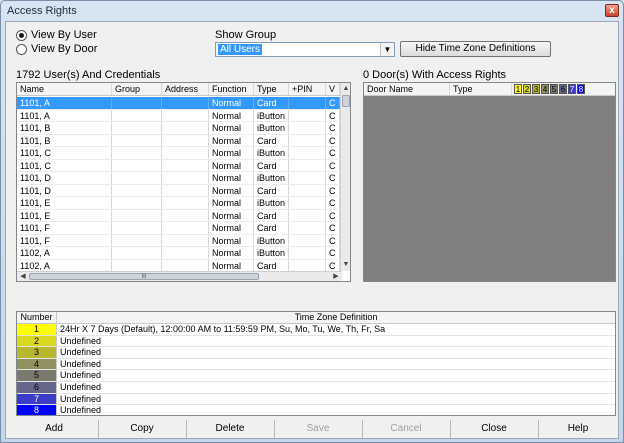 The width and height of the screenshot is (624, 443). Describe the element at coordinates (316, 410) in the screenshot. I see `time-zone-row: 8 Undefined` at that location.